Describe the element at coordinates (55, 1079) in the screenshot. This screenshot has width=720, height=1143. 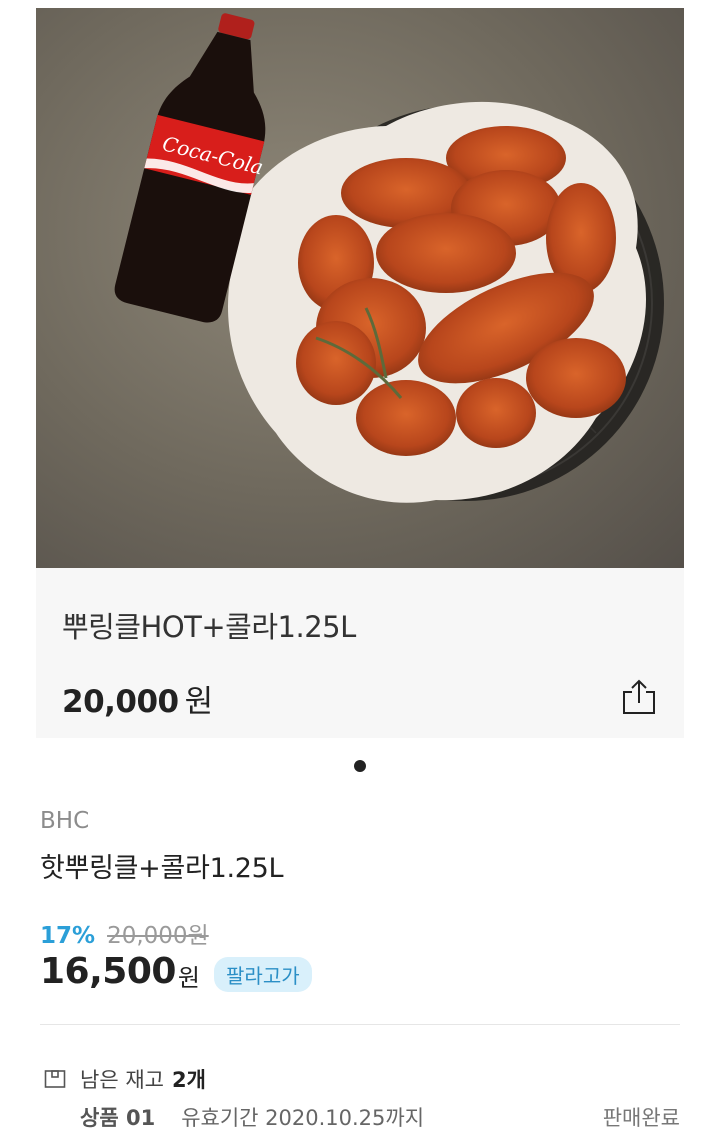
I see `box-icon` at that location.